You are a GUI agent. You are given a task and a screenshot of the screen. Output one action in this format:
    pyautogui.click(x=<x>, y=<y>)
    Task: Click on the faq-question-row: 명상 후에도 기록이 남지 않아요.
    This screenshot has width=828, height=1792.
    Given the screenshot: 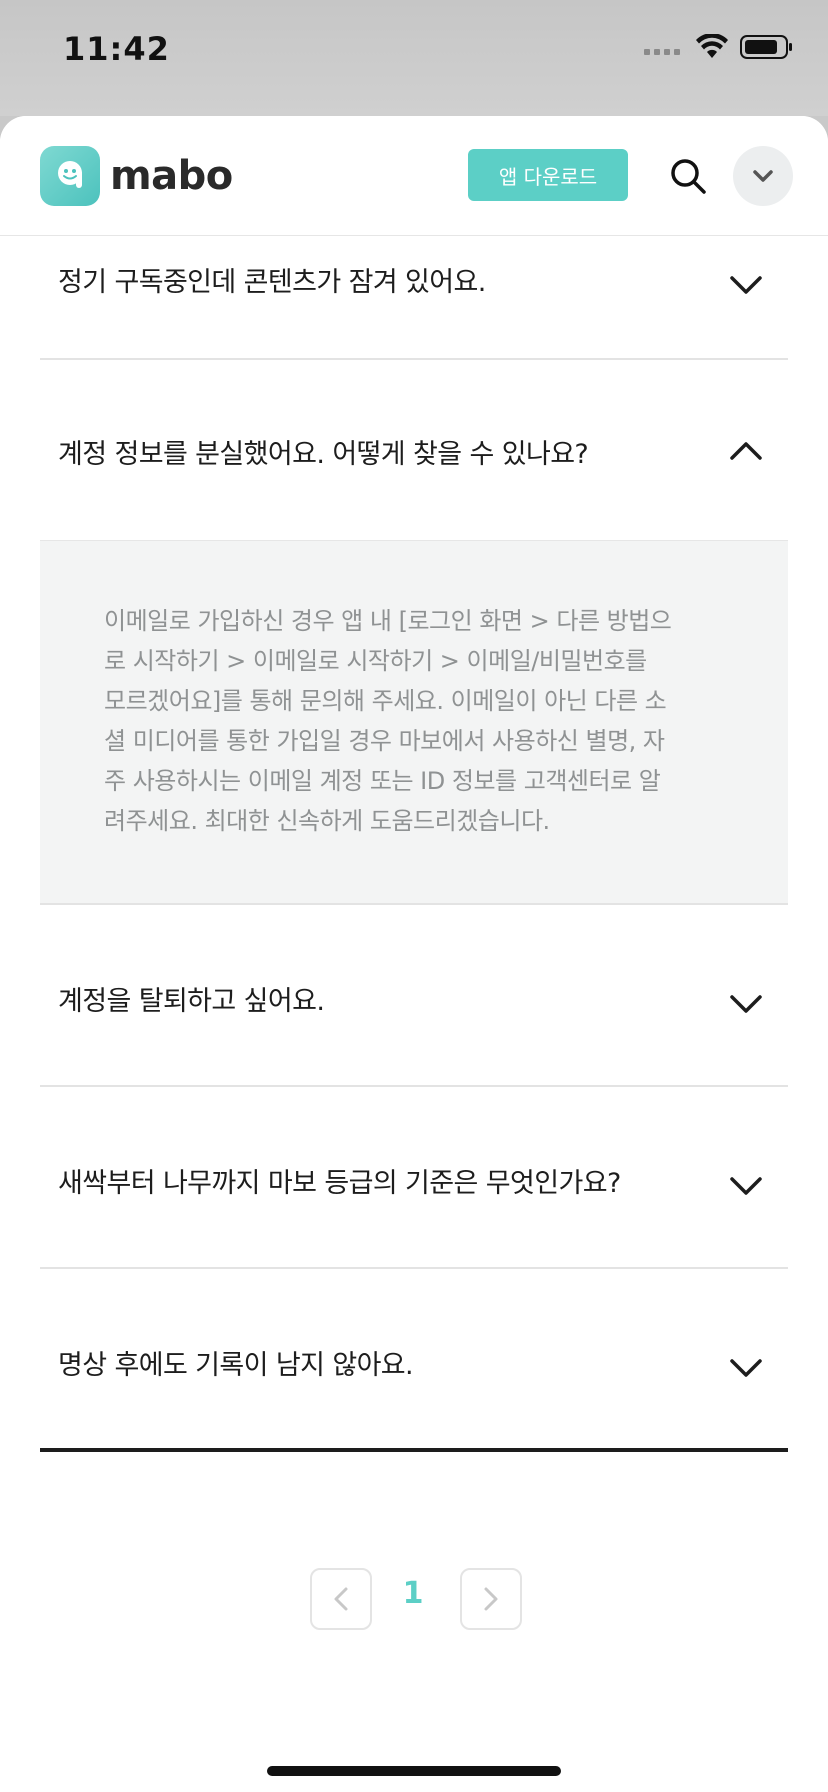 What is the action you would take?
    pyautogui.click(x=414, y=1359)
    